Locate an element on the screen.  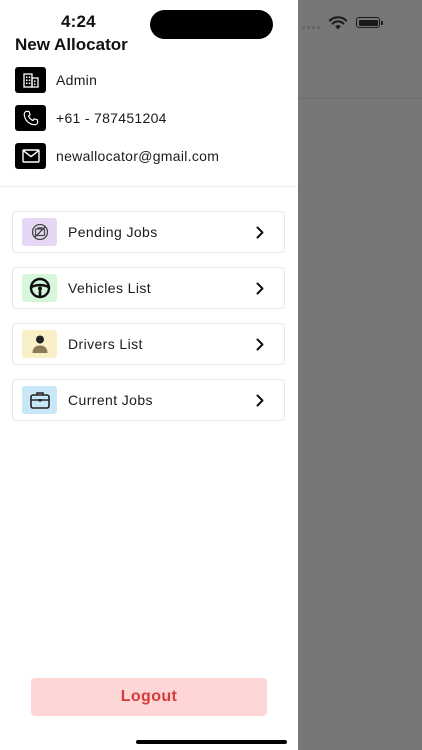
wifi-icon is located at coordinates (338, 23).